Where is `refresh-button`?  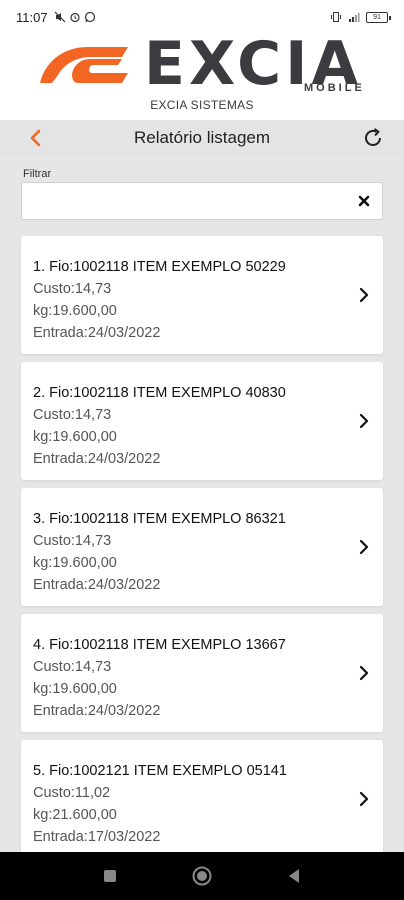 refresh-button is located at coordinates (373, 138).